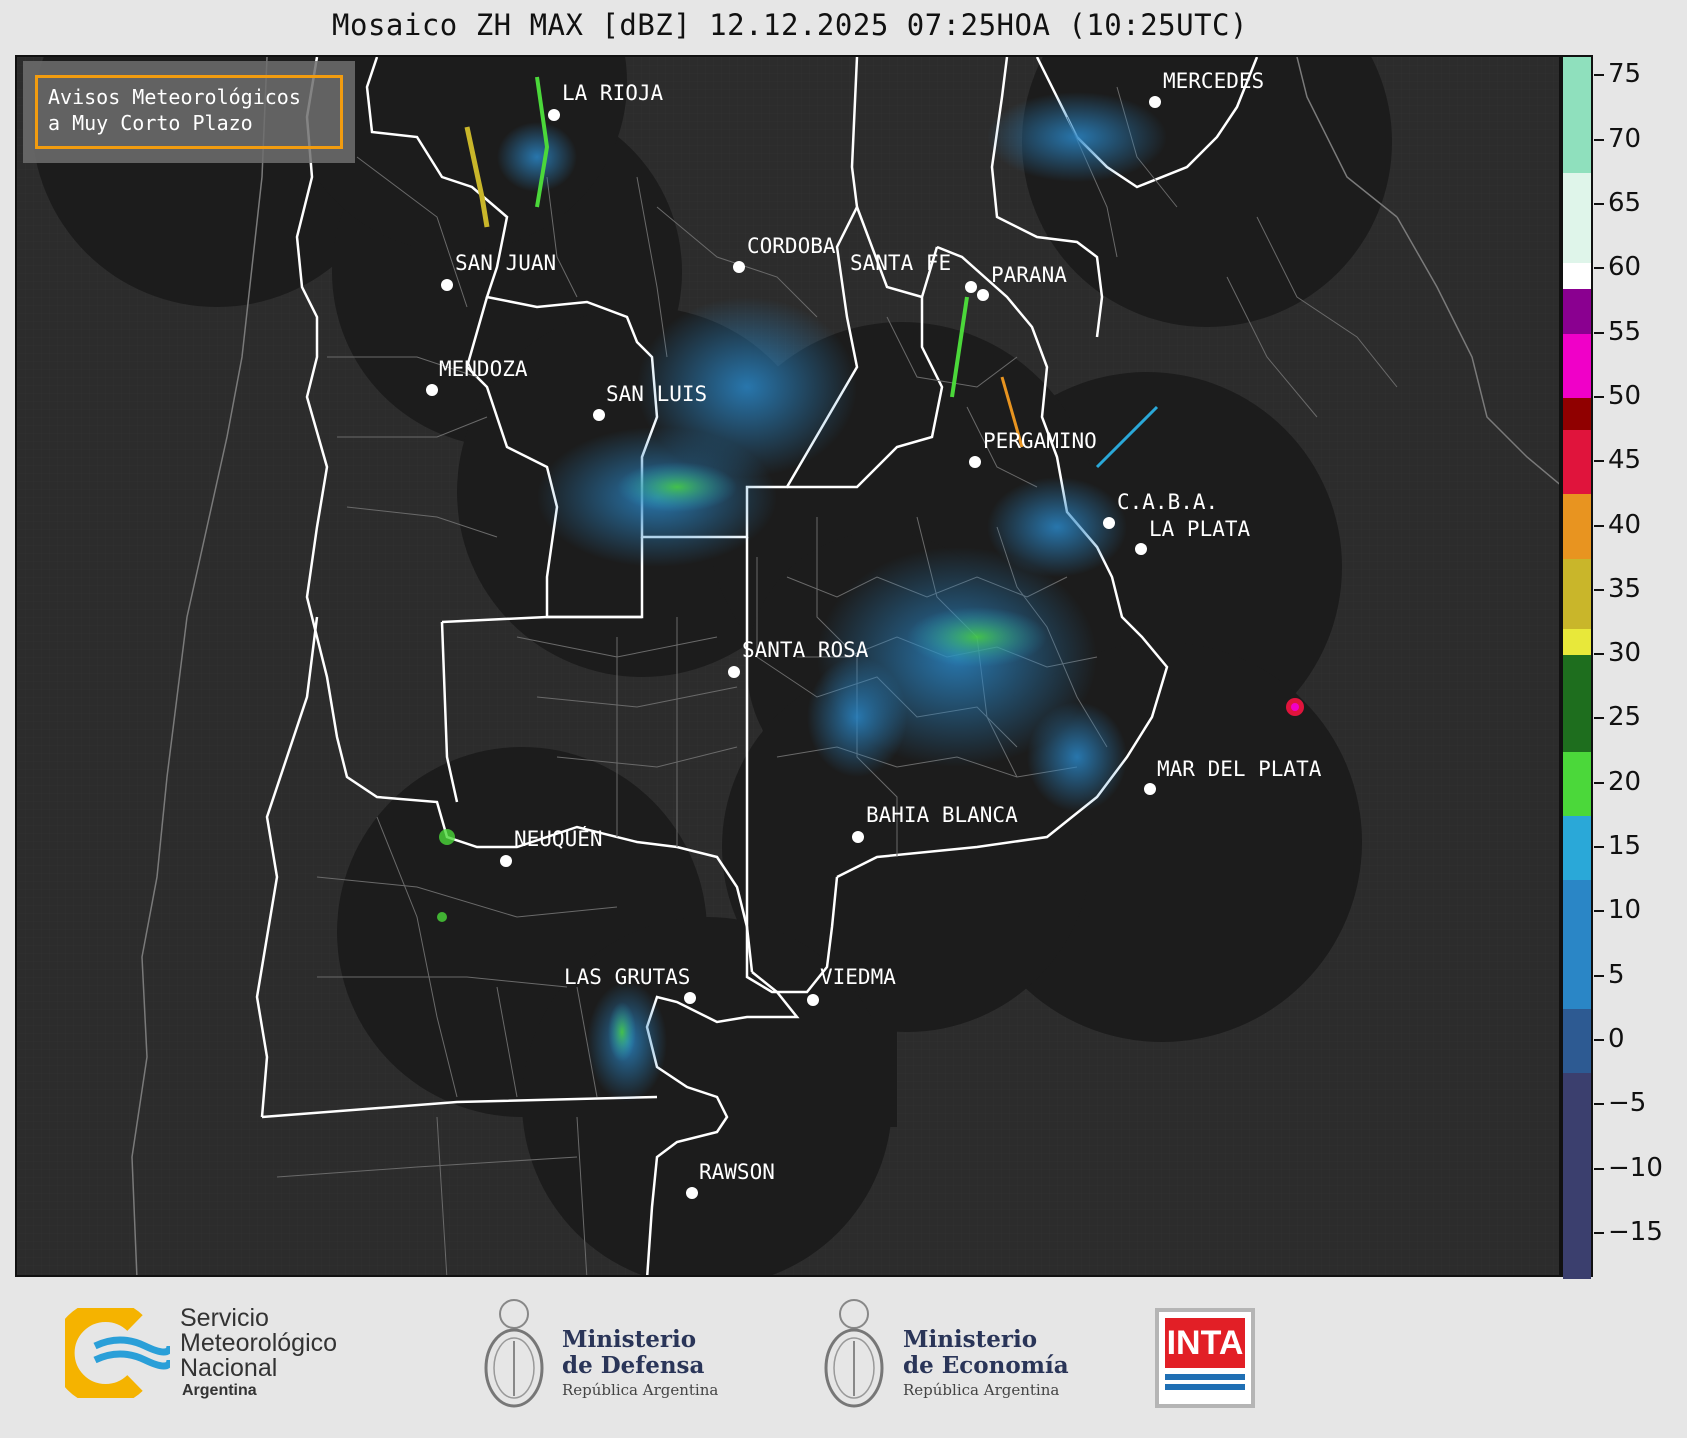 This screenshot has height=1438, width=1687. Describe the element at coordinates (1141, 549) in the screenshot. I see `city-marker-la-plata` at that location.